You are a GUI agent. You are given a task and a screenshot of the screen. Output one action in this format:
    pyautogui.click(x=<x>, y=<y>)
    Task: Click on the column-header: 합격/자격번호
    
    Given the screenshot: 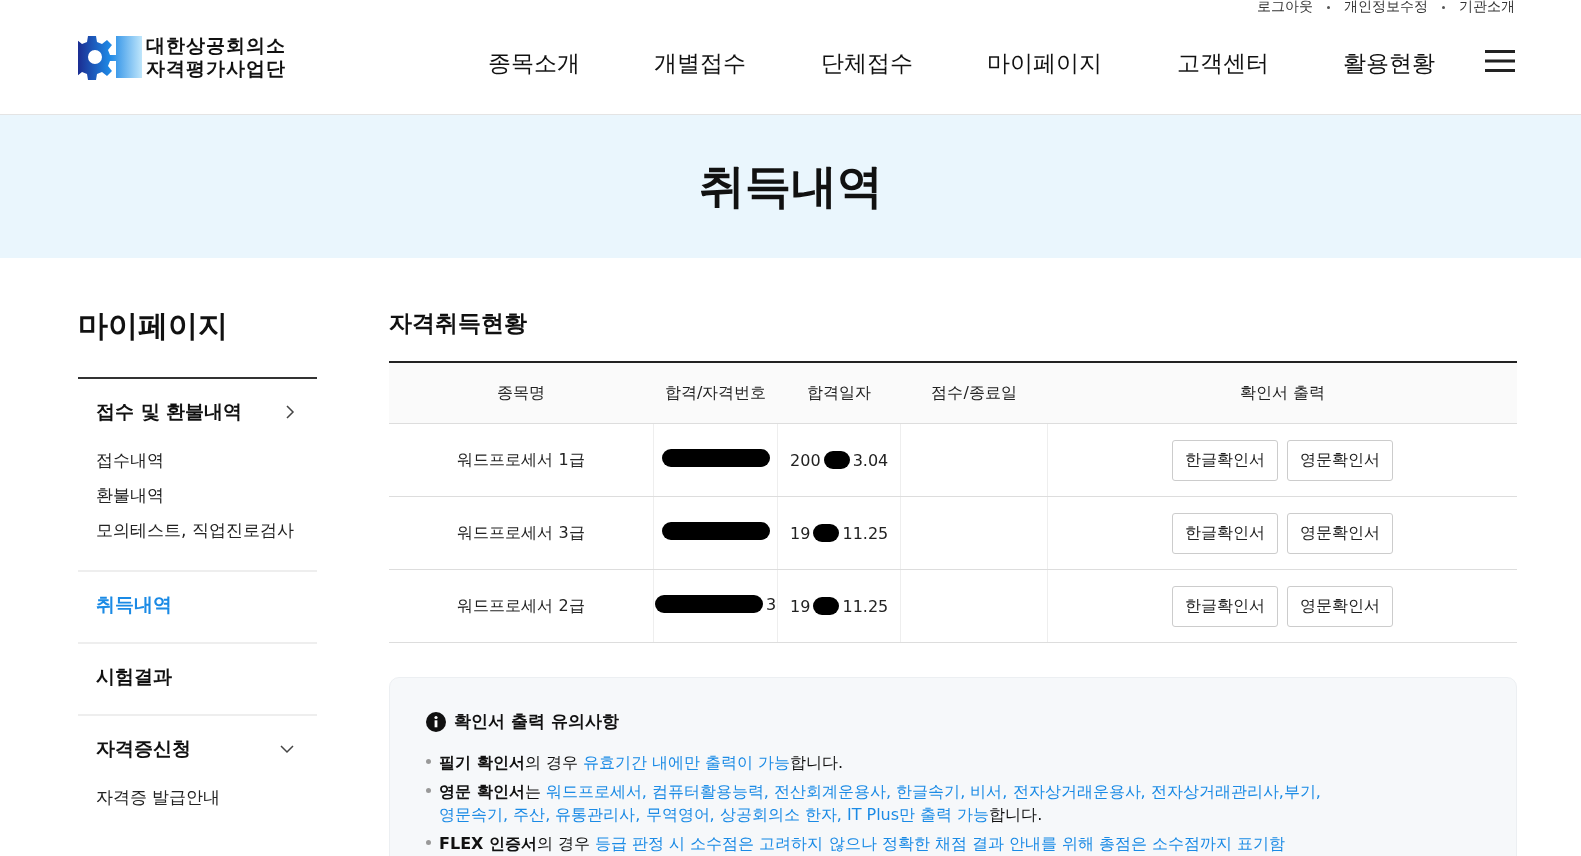 What is the action you would take?
    pyautogui.click(x=715, y=393)
    